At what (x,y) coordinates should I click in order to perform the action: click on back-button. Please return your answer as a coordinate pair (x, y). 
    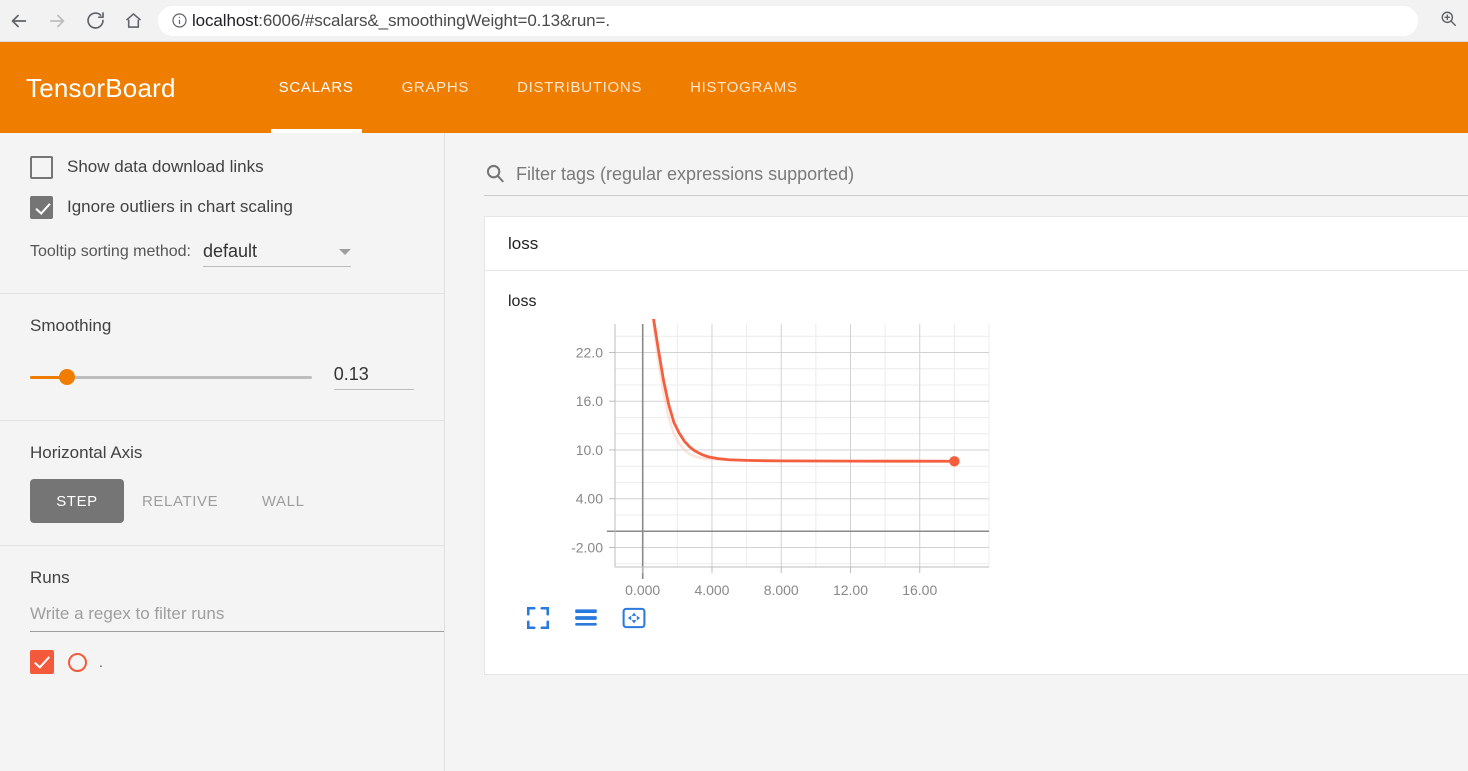
    Looking at the image, I should click on (19, 21).